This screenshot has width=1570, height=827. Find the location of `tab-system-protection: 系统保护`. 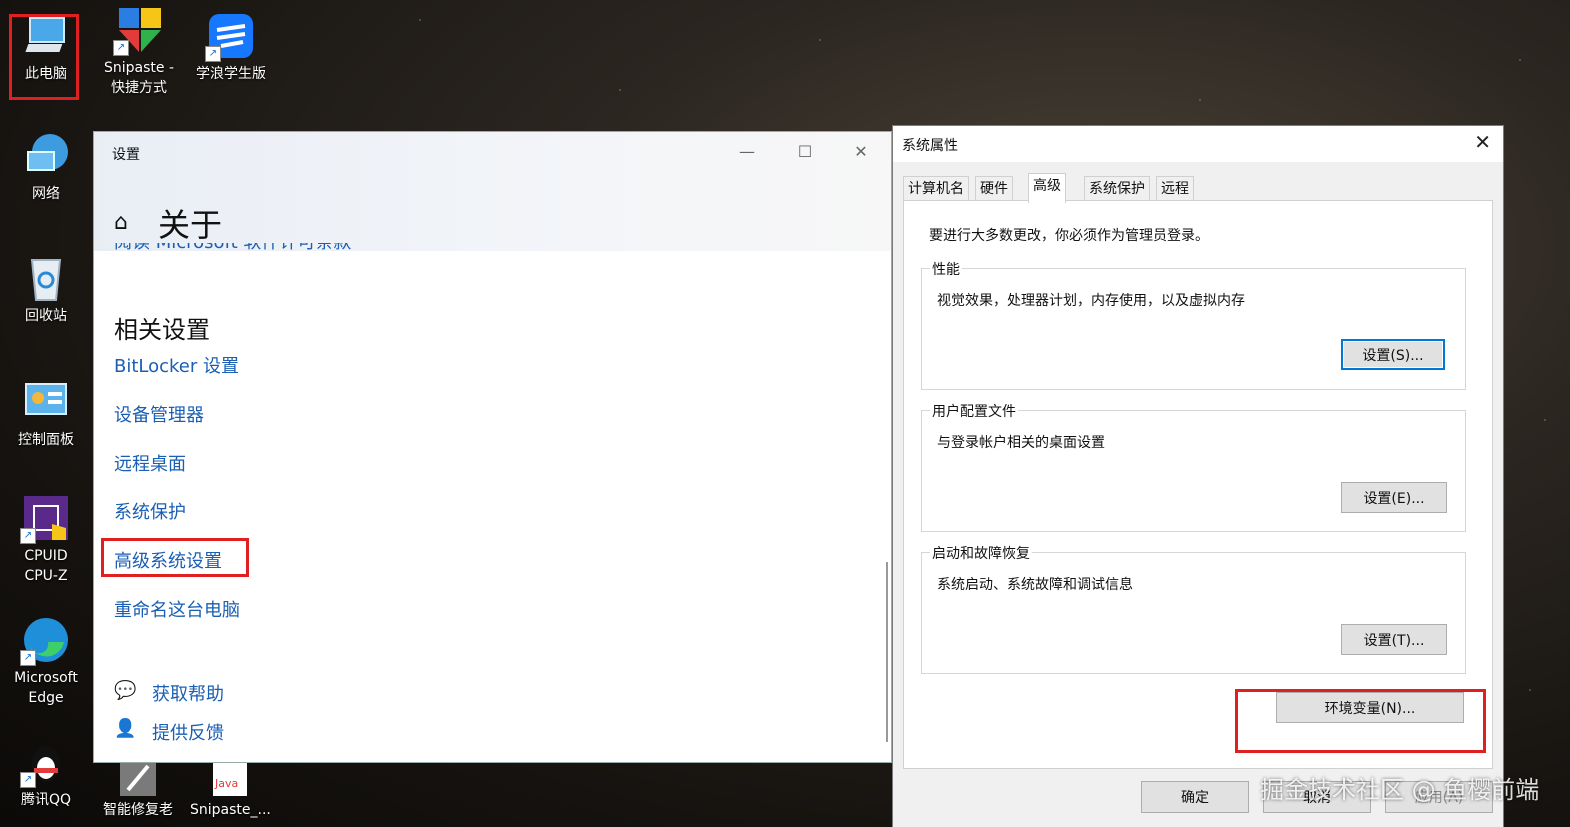

tab-system-protection: 系统保护 is located at coordinates (1117, 188).